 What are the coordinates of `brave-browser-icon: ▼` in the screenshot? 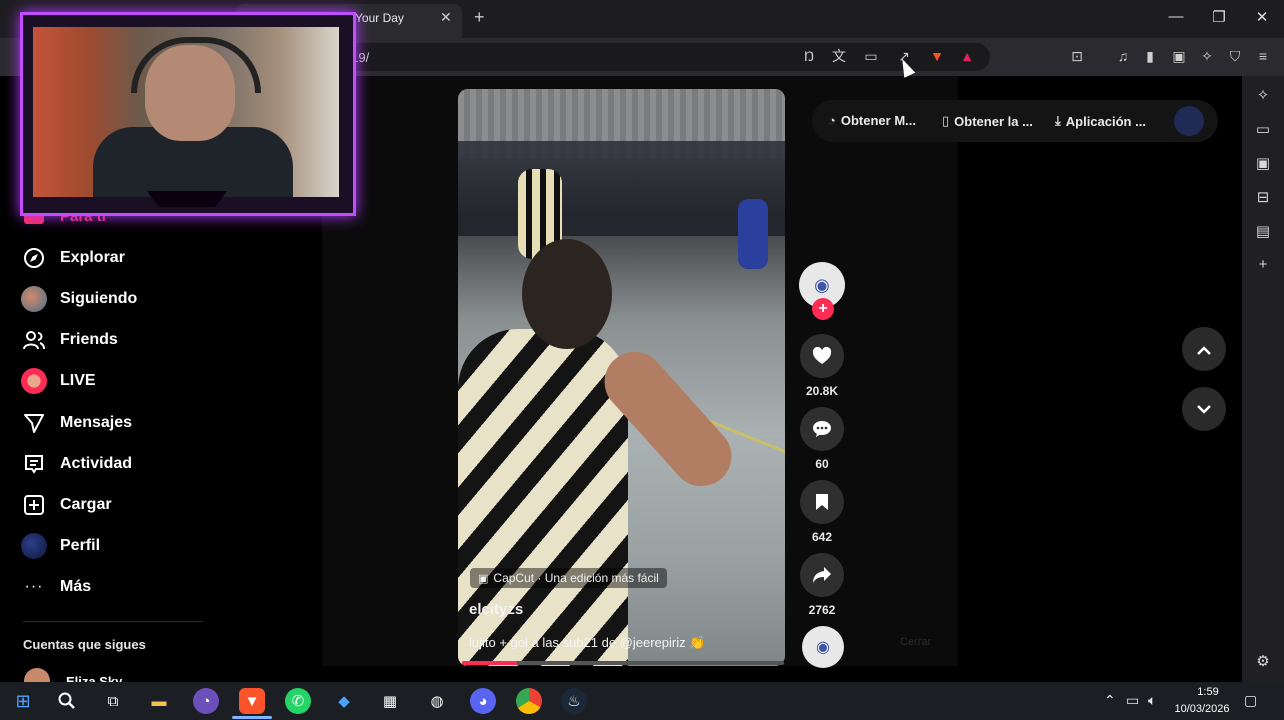 It's located at (252, 701).